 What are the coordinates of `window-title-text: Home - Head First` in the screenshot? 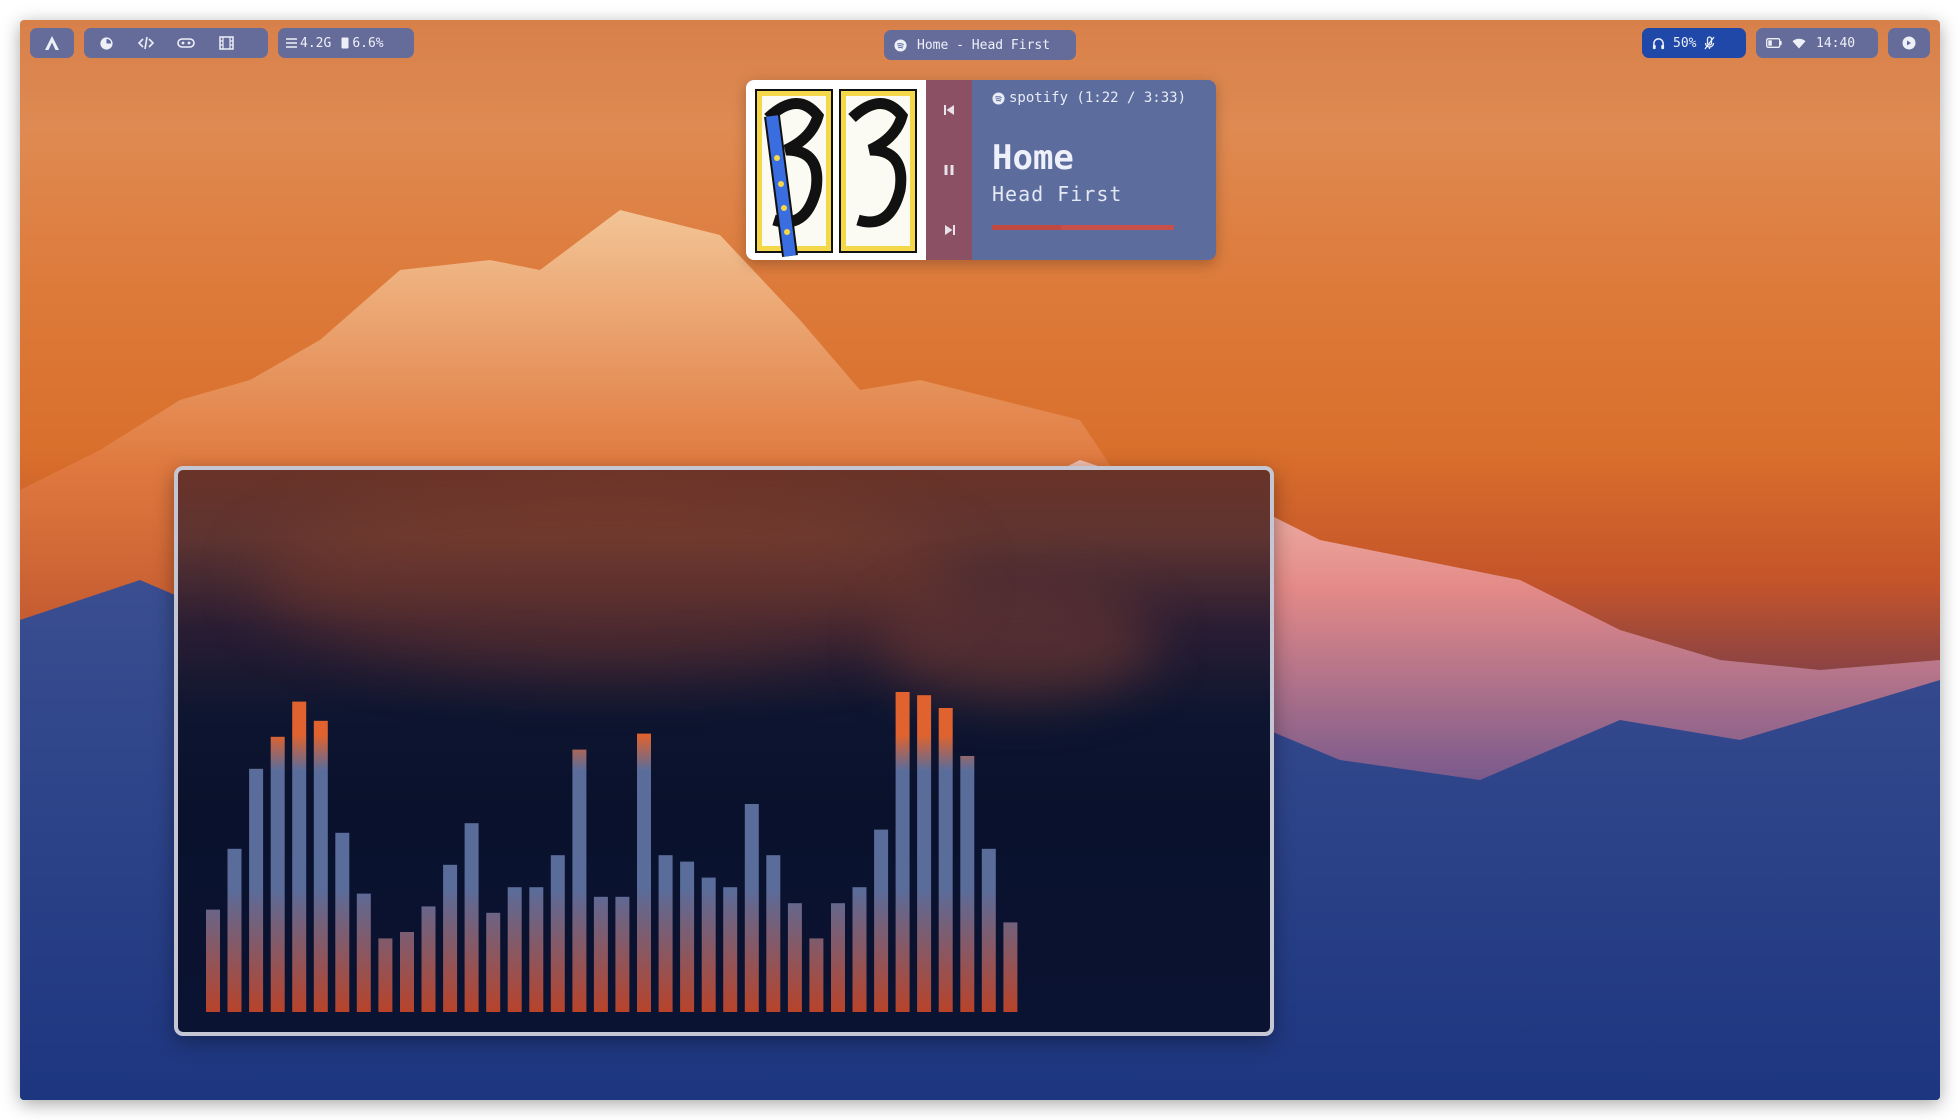 It's located at (984, 45).